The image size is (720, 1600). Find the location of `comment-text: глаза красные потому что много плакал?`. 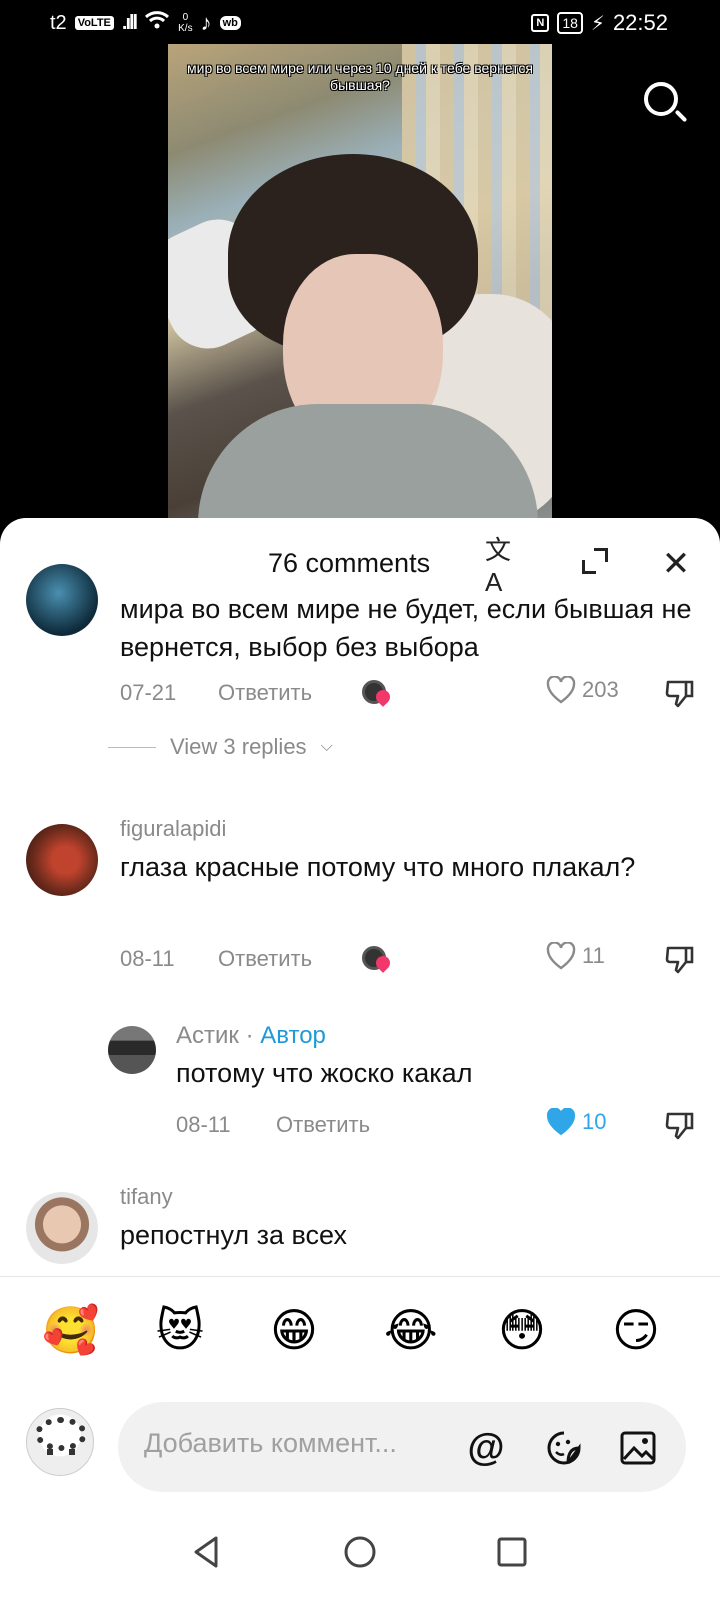

comment-text: глаза красные потому что много плакал? is located at coordinates (378, 867).